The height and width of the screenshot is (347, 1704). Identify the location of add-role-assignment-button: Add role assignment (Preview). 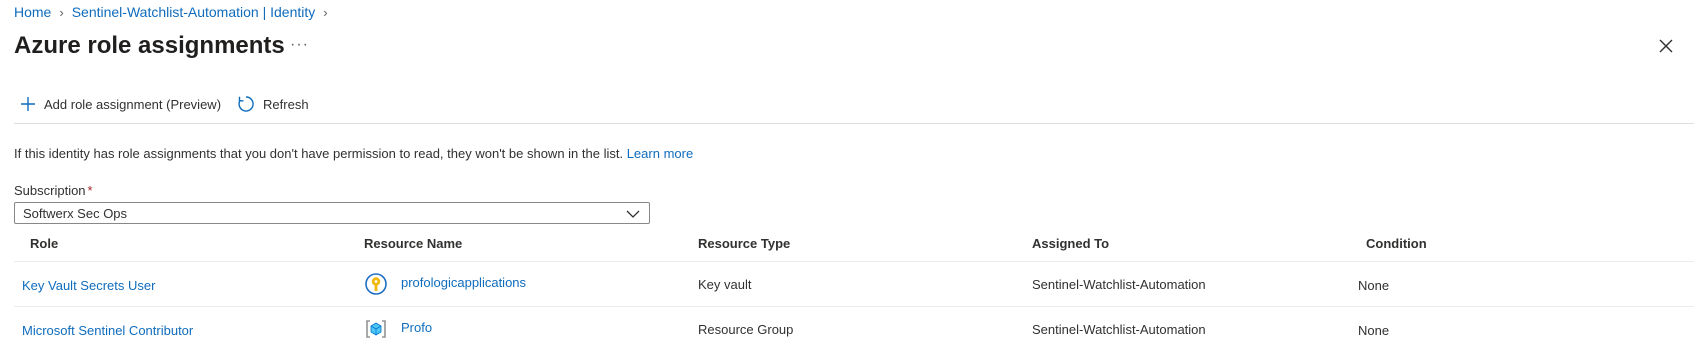
(120, 104).